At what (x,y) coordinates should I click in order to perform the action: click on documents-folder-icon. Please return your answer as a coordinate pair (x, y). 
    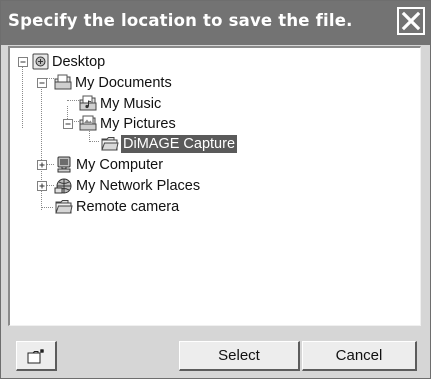
    Looking at the image, I should click on (63, 82).